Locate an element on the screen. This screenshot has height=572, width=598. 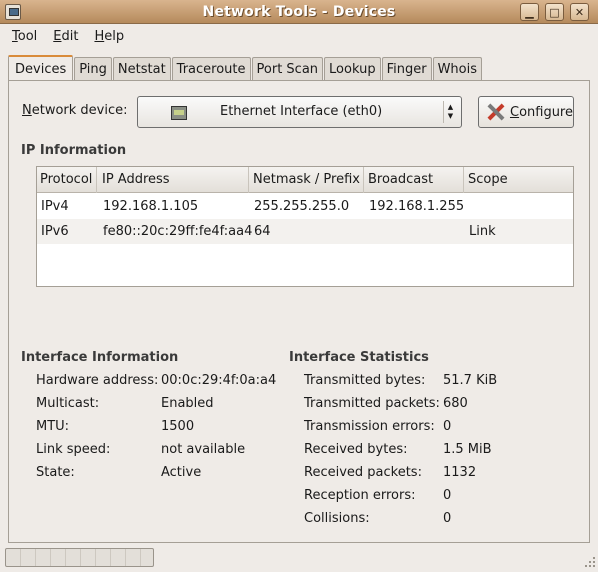
maximize-button: □ is located at coordinates (554, 12).